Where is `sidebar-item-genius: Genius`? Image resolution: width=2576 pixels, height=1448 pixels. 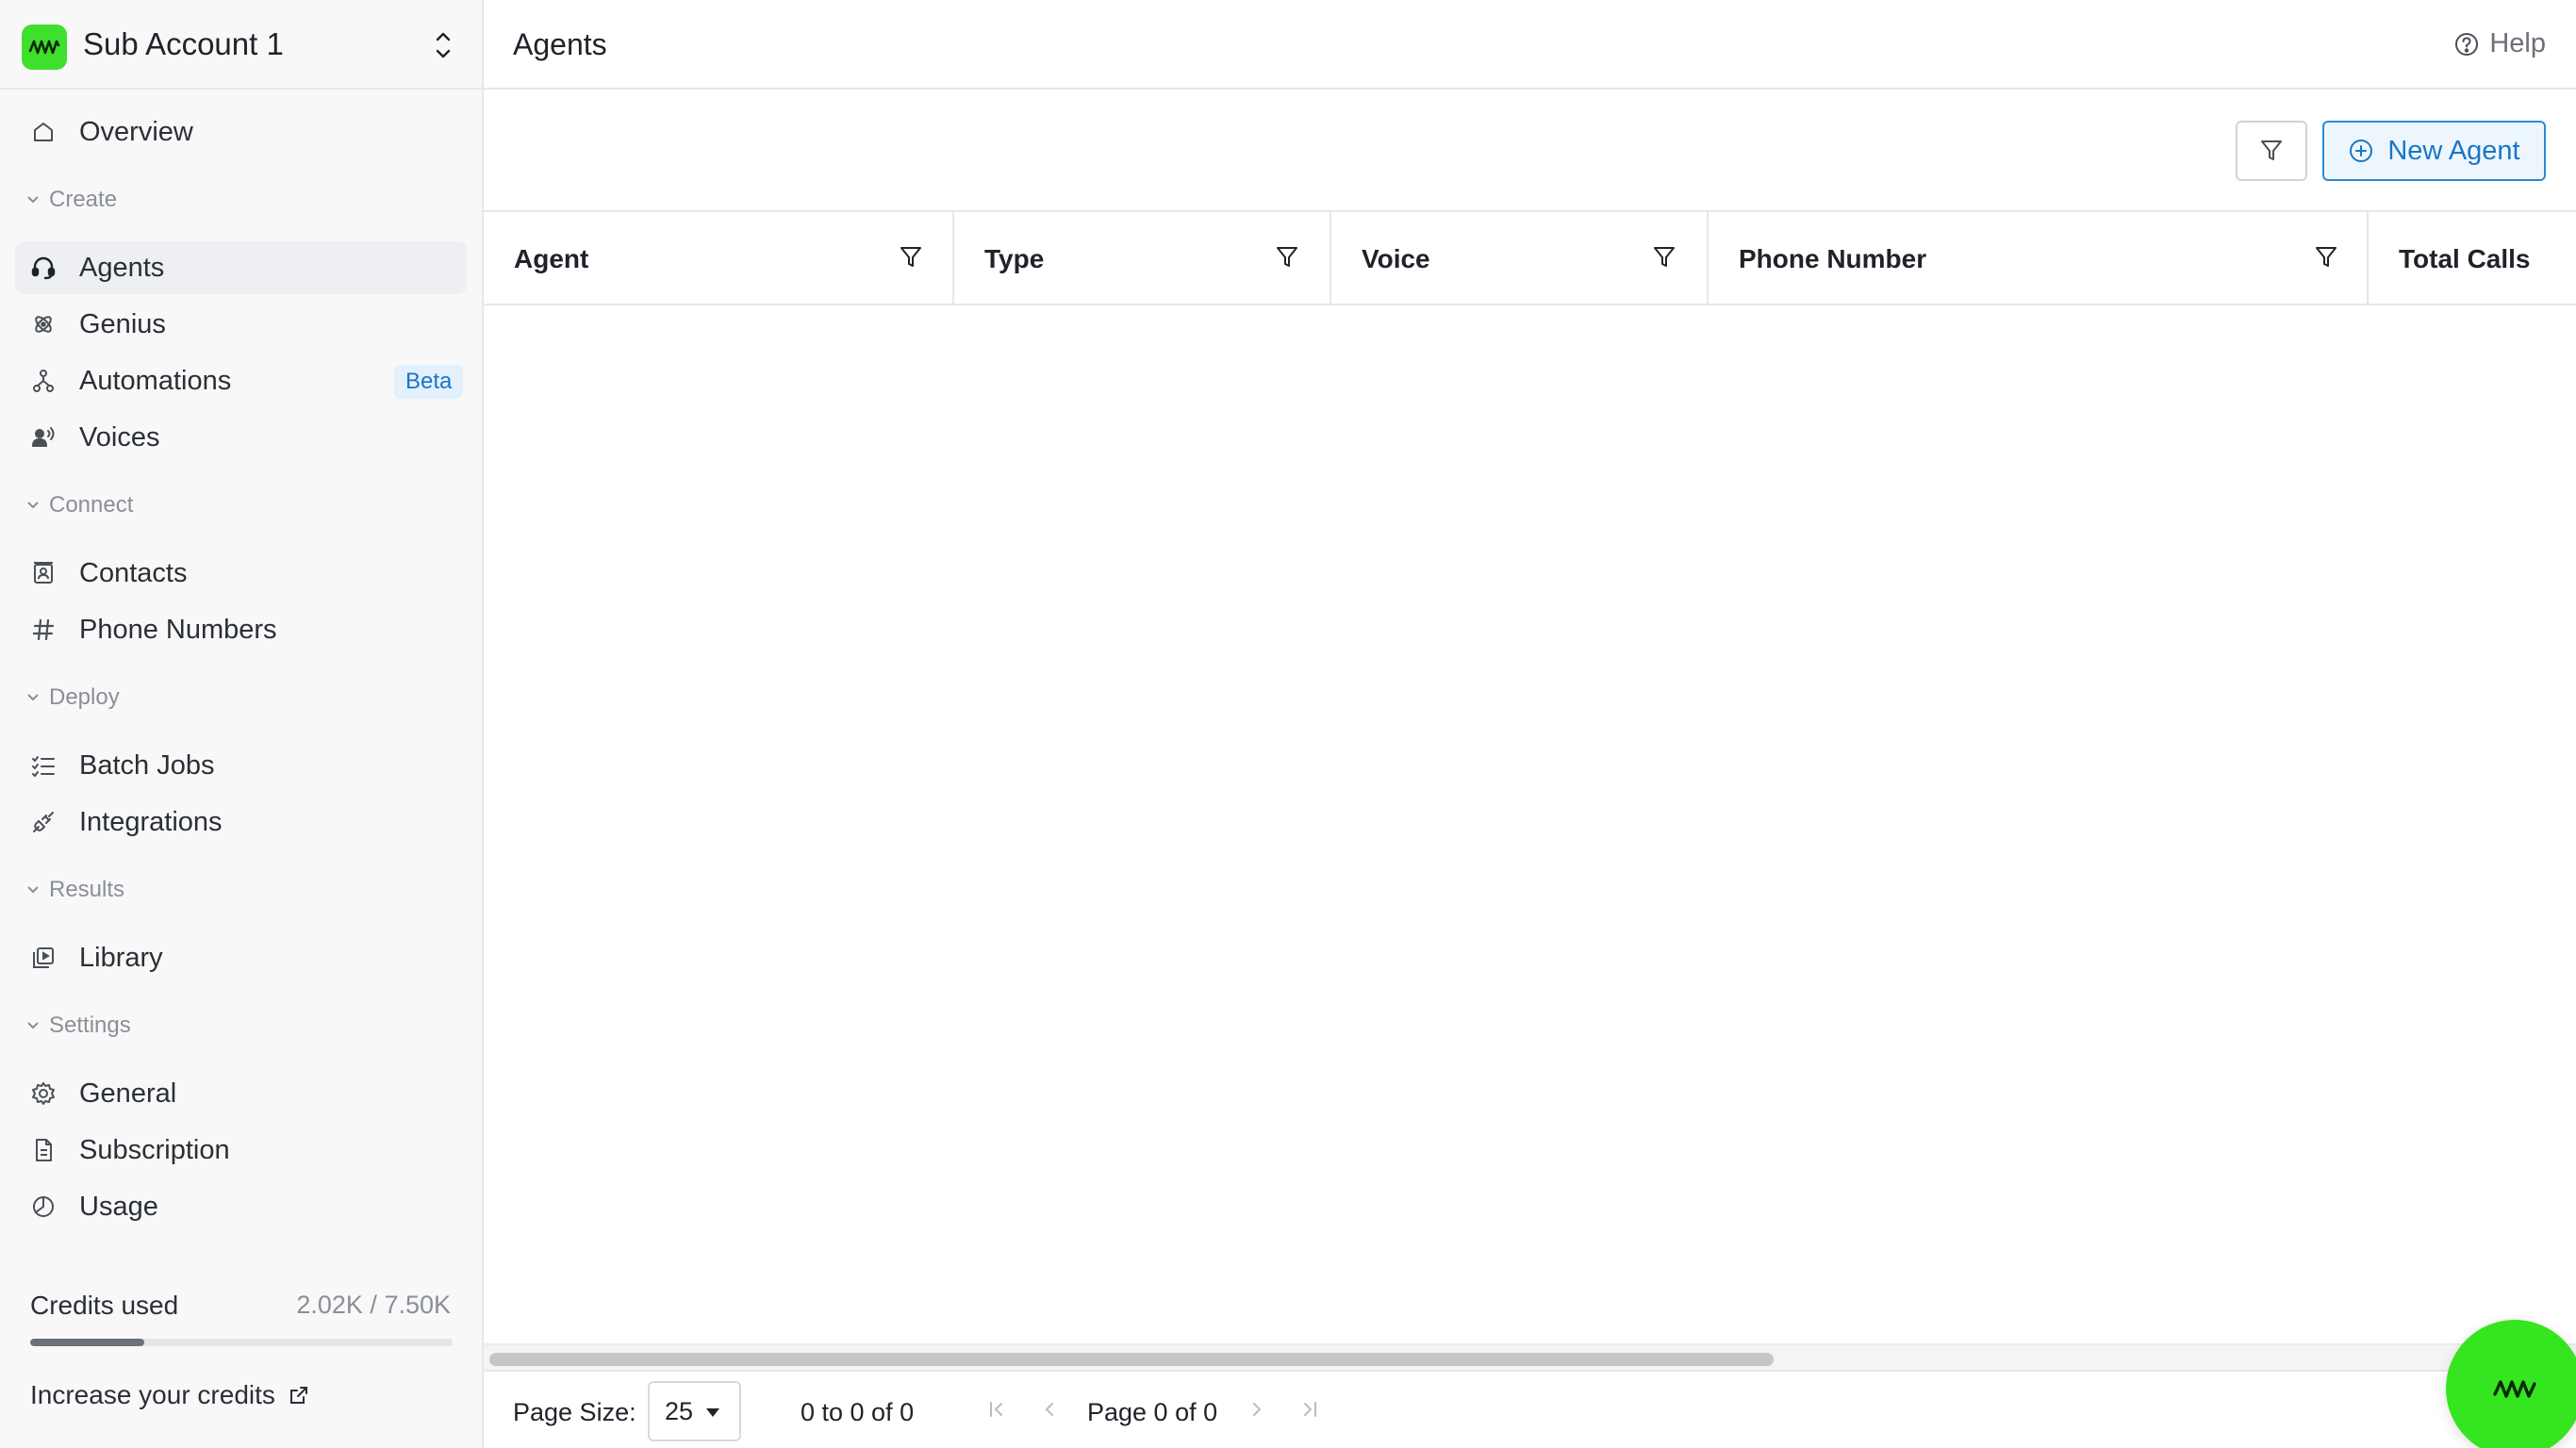 sidebar-item-genius: Genius is located at coordinates (241, 324).